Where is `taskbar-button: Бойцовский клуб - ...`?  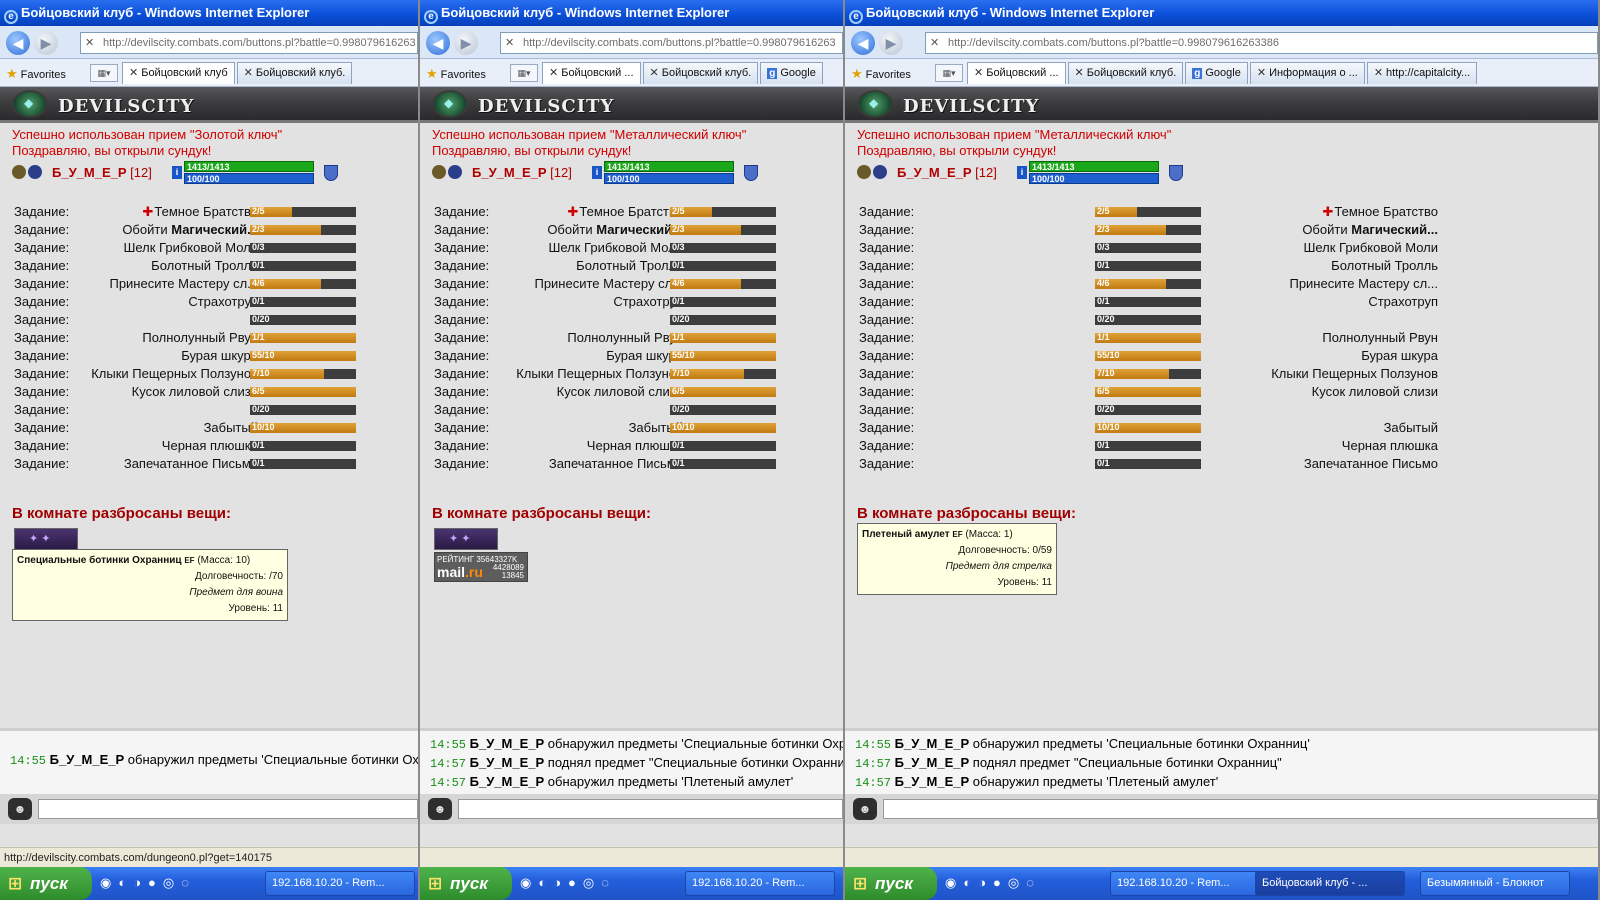 taskbar-button: Бойцовский клуб - ... is located at coordinates (1330, 883).